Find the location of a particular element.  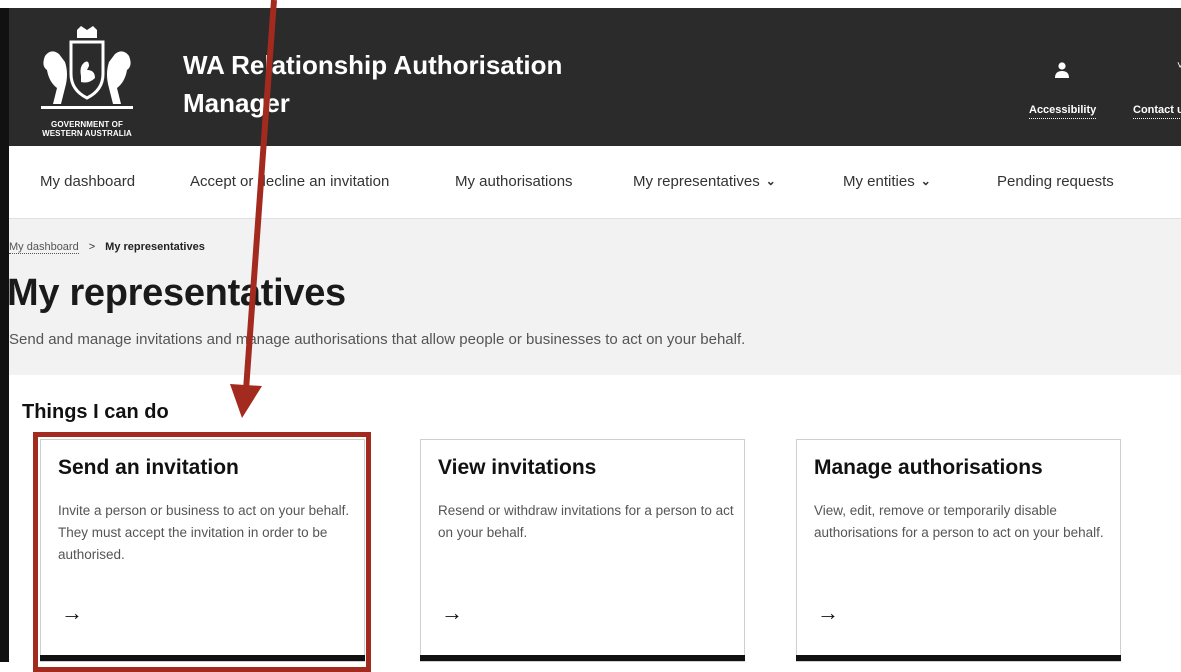

breadcrumb: My dashboard > My representatives is located at coordinates (107, 247).